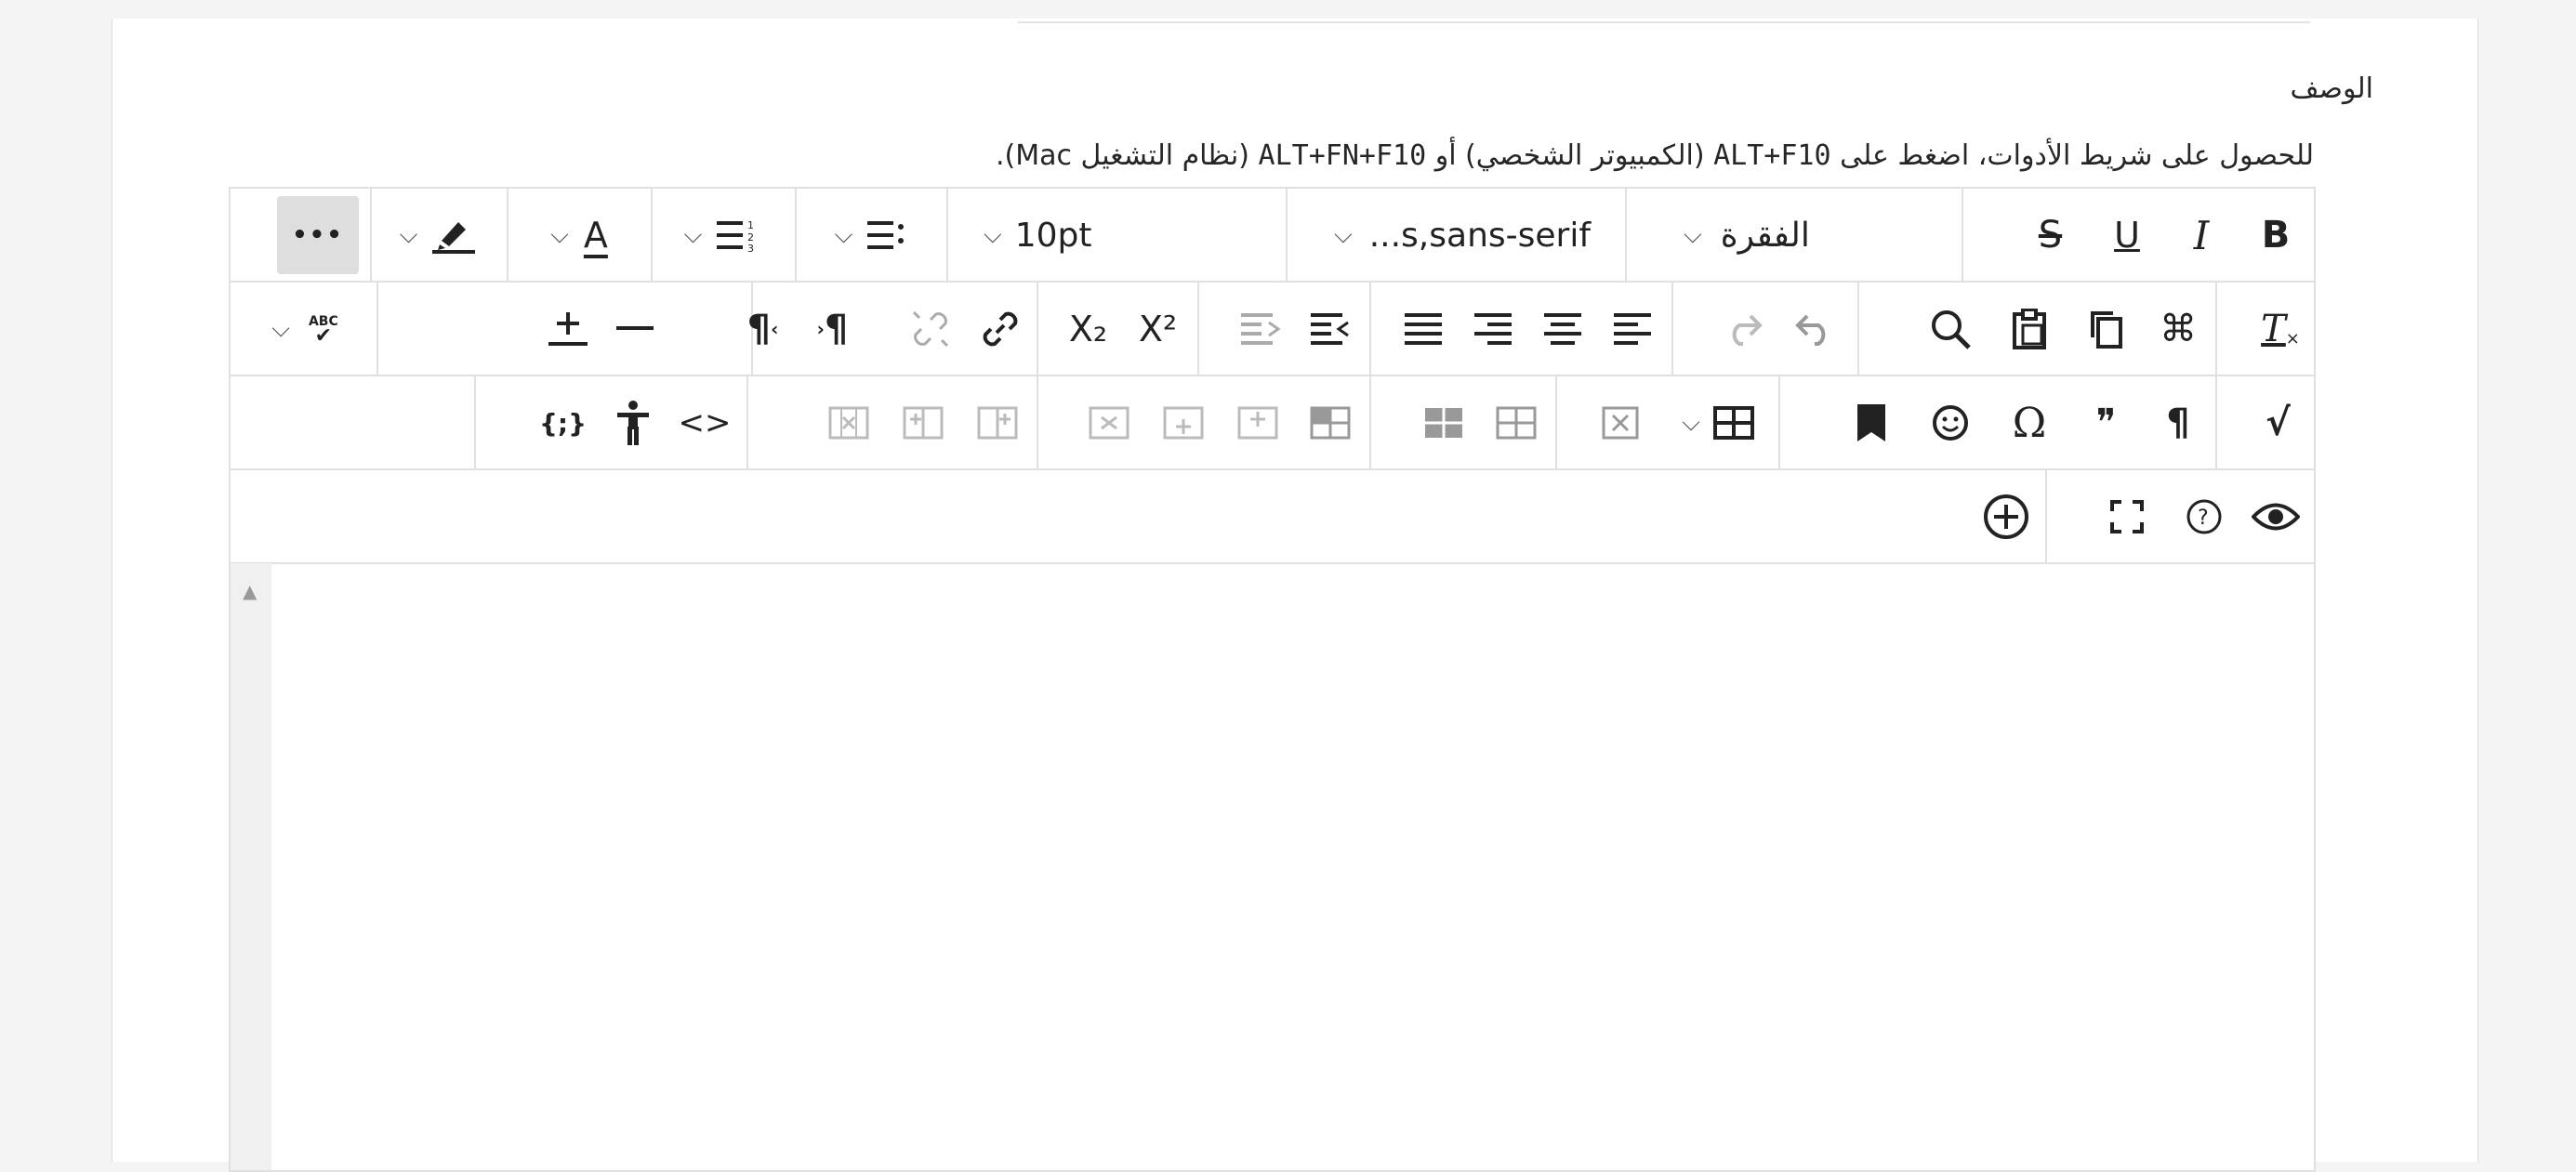  What do you see at coordinates (579, 235) in the screenshot?
I see `text-color-button: ⌵ A` at bounding box center [579, 235].